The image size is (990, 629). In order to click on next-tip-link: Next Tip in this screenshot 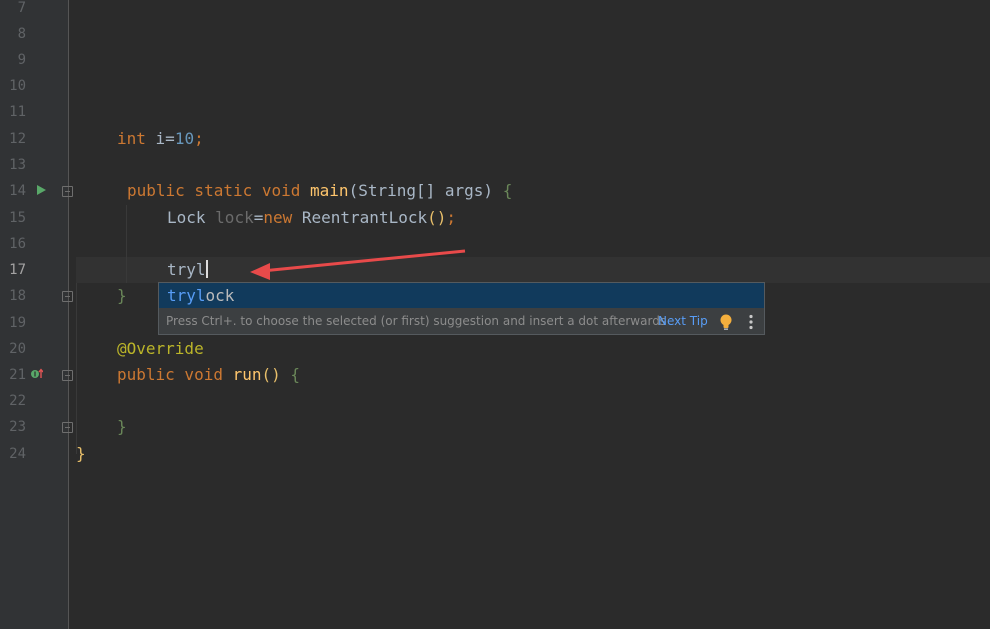, I will do `click(683, 321)`.